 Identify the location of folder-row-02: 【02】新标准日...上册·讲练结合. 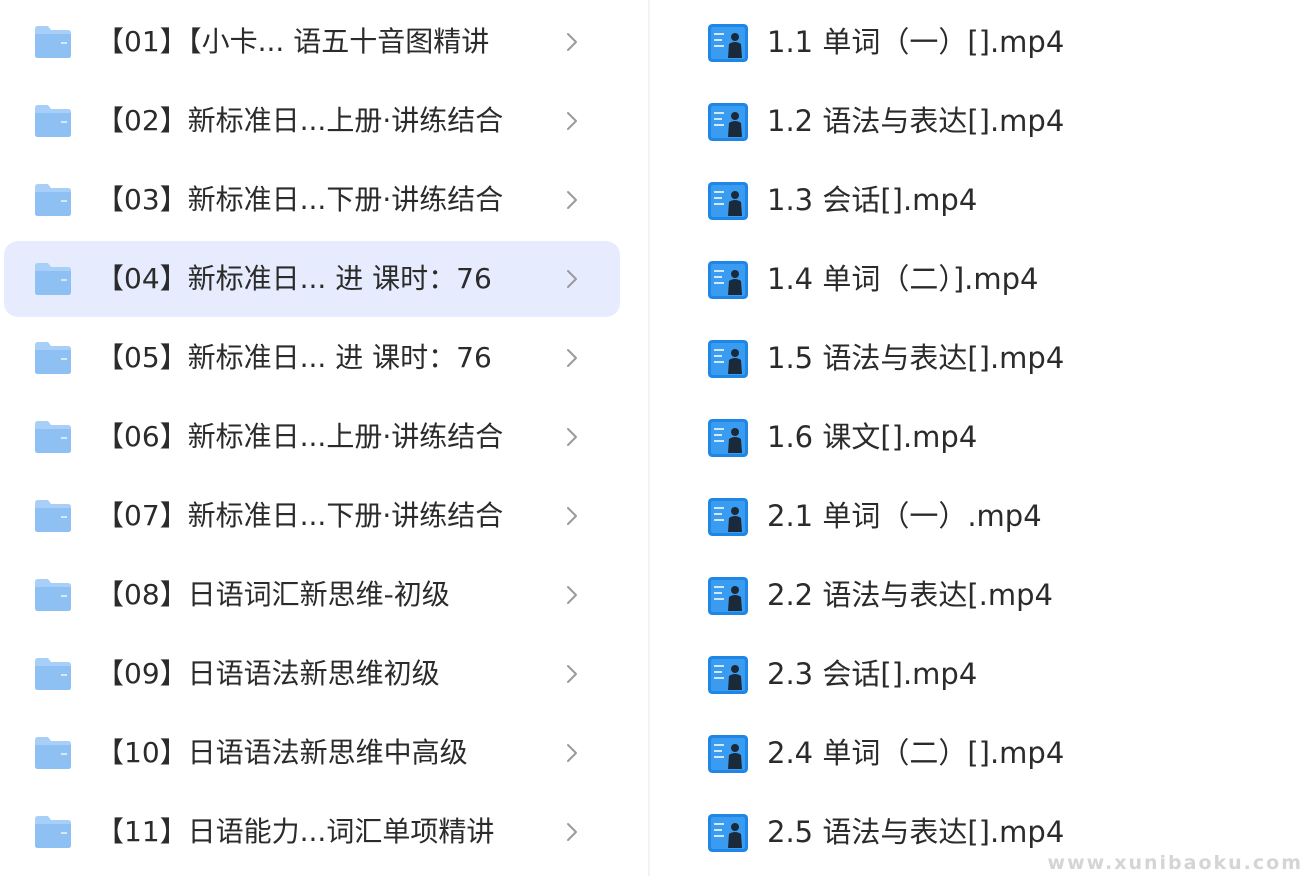
(312, 121).